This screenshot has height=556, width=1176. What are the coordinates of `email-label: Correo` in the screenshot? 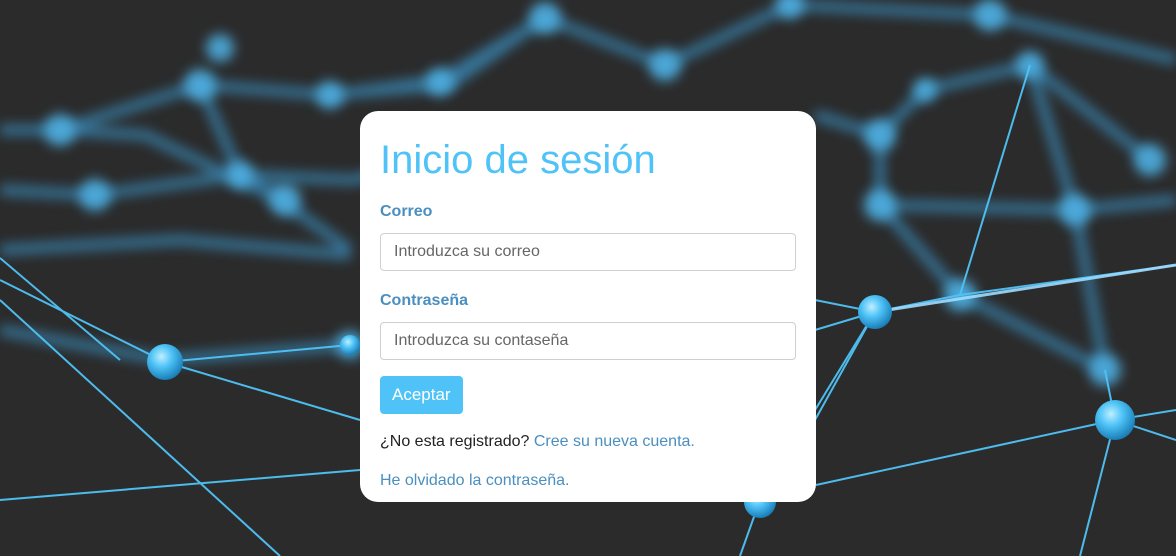 It's located at (406, 211).